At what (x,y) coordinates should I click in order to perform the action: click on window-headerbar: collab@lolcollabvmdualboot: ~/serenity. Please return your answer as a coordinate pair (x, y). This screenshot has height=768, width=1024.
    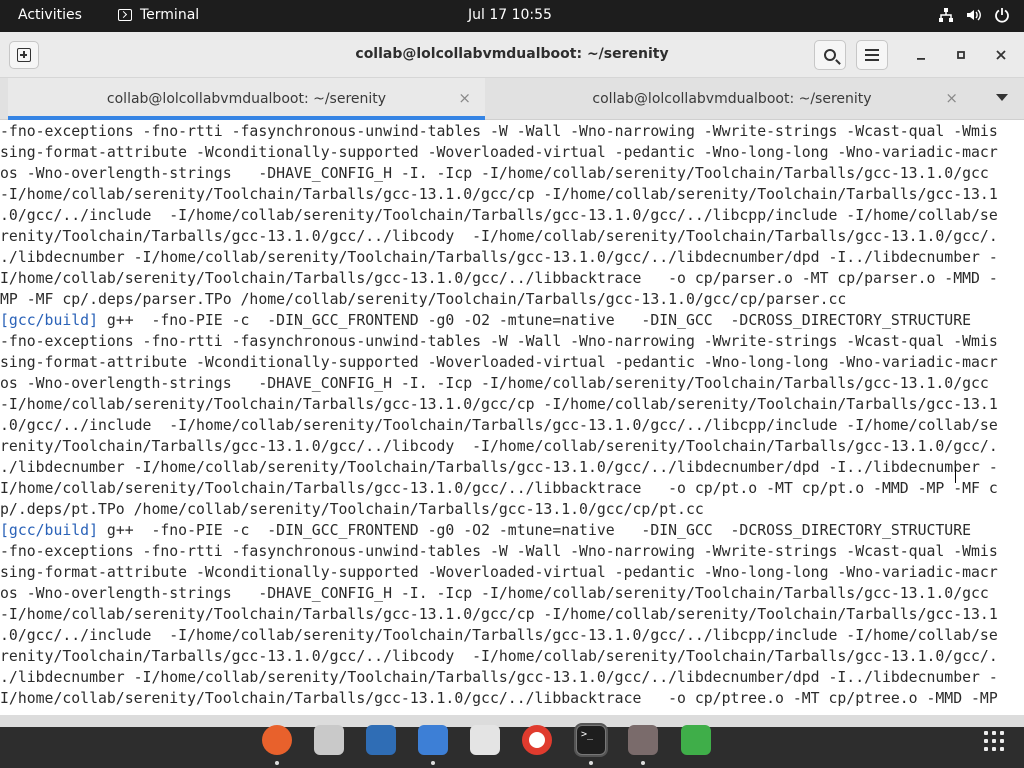
    Looking at the image, I should click on (512, 55).